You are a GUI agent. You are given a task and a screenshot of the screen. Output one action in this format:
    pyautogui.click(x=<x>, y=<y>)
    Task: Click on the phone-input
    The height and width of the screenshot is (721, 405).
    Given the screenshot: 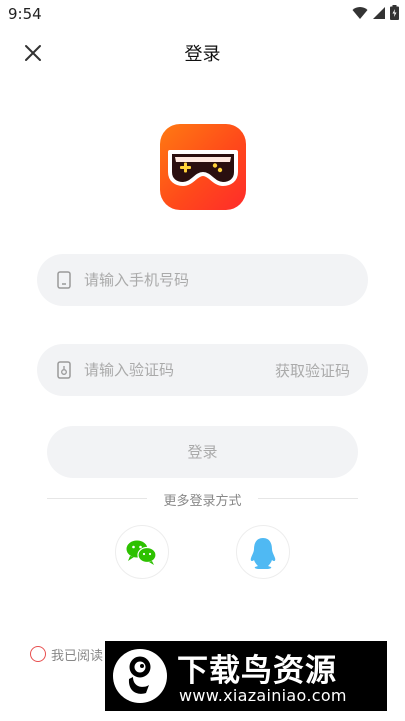 What is the action you would take?
    pyautogui.click(x=184, y=280)
    